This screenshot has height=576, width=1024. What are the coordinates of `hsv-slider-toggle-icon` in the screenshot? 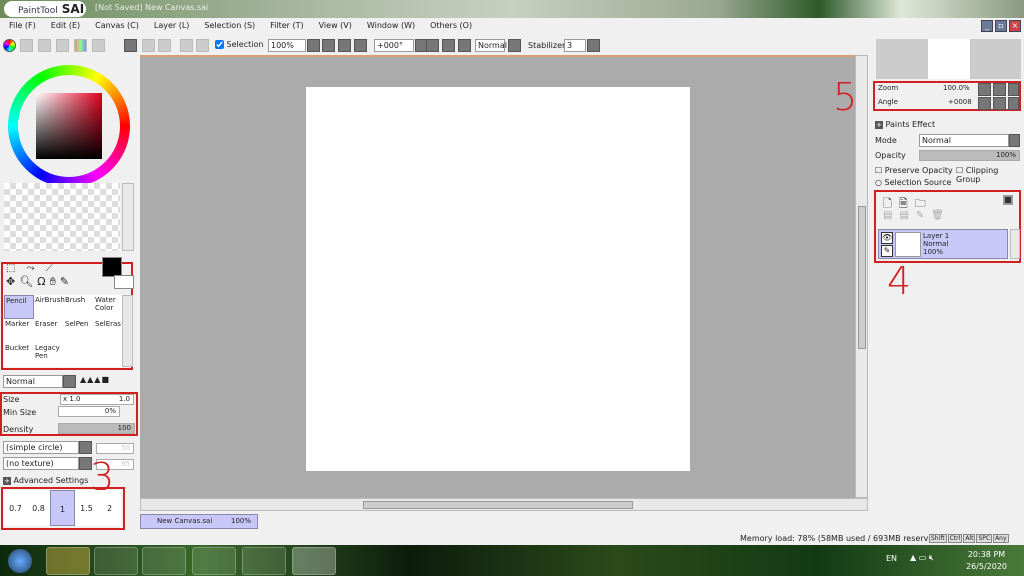 It's located at (44, 45).